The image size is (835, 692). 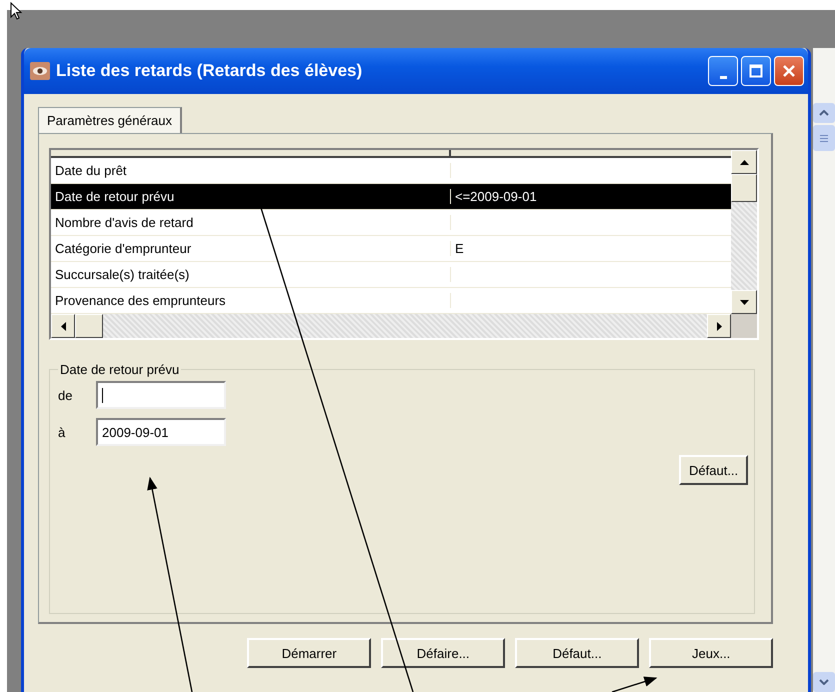 I want to click on close-button, so click(x=789, y=71).